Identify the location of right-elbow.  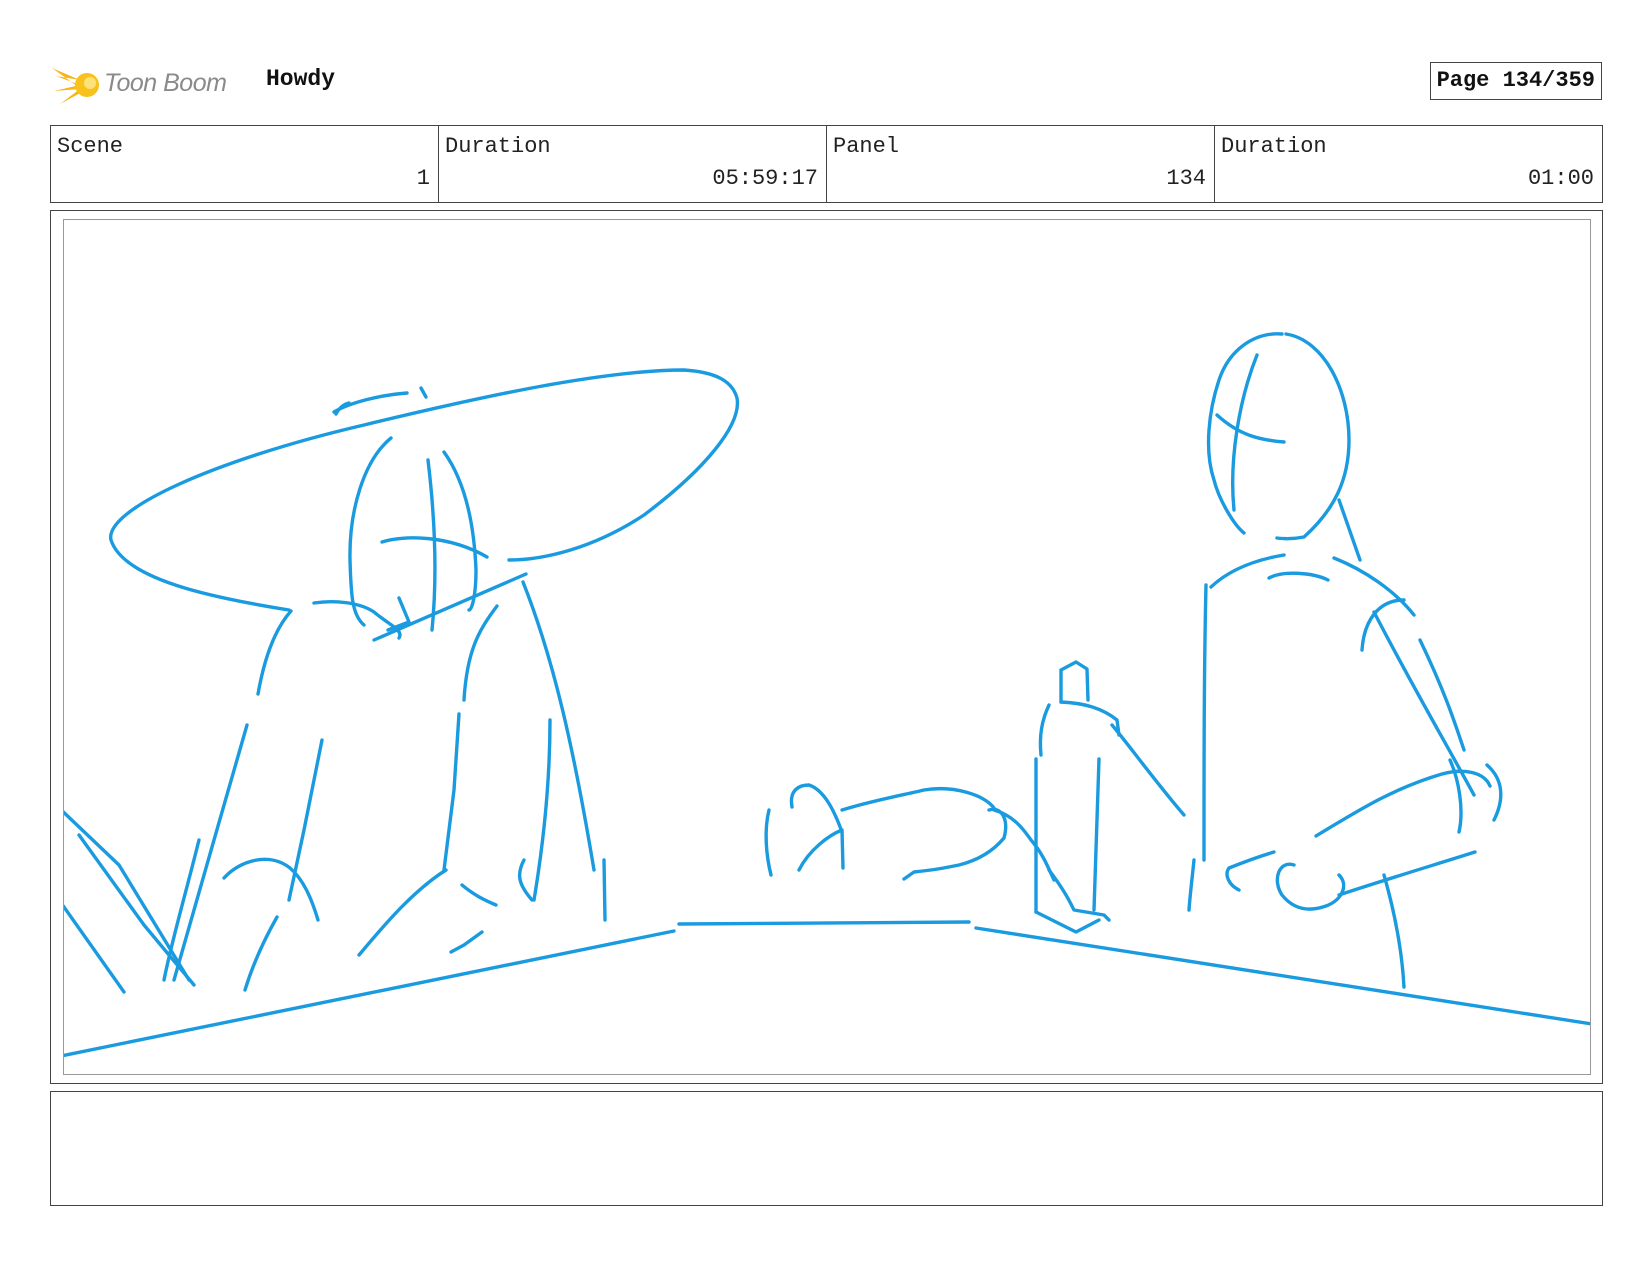
(1494, 792).